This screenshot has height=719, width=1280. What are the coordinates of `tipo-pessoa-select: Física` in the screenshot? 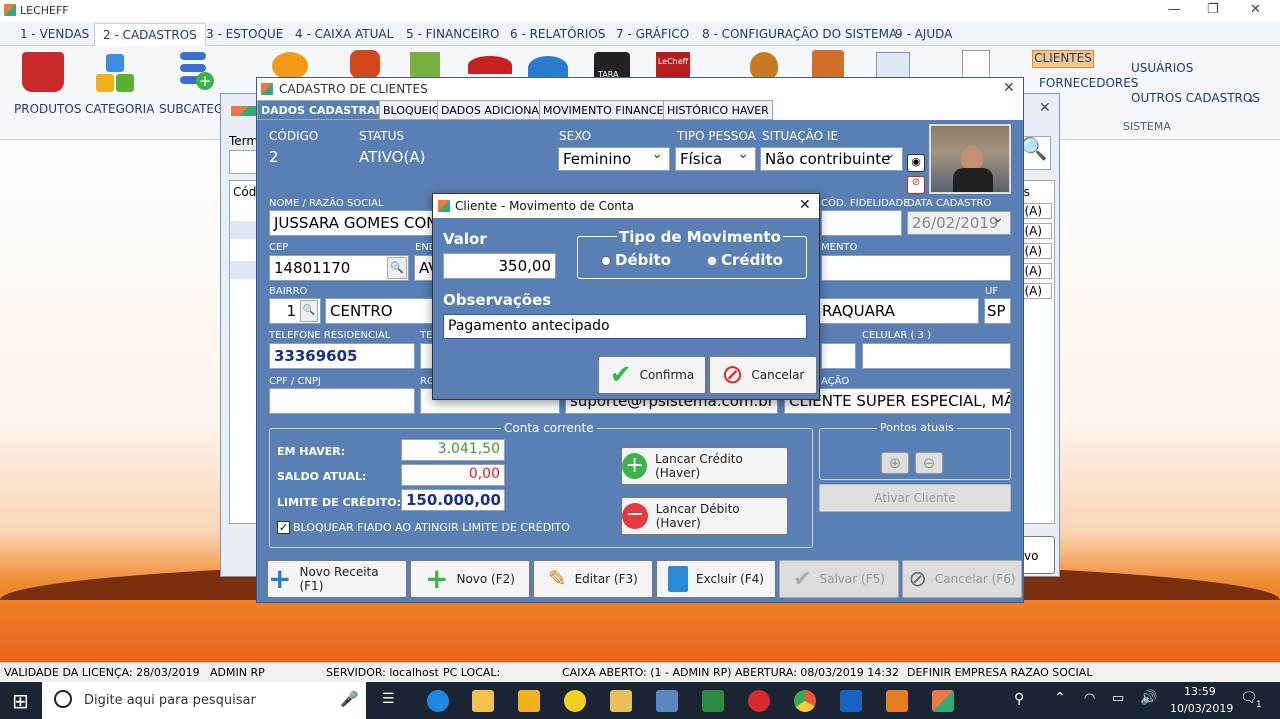 It's located at (715, 158).